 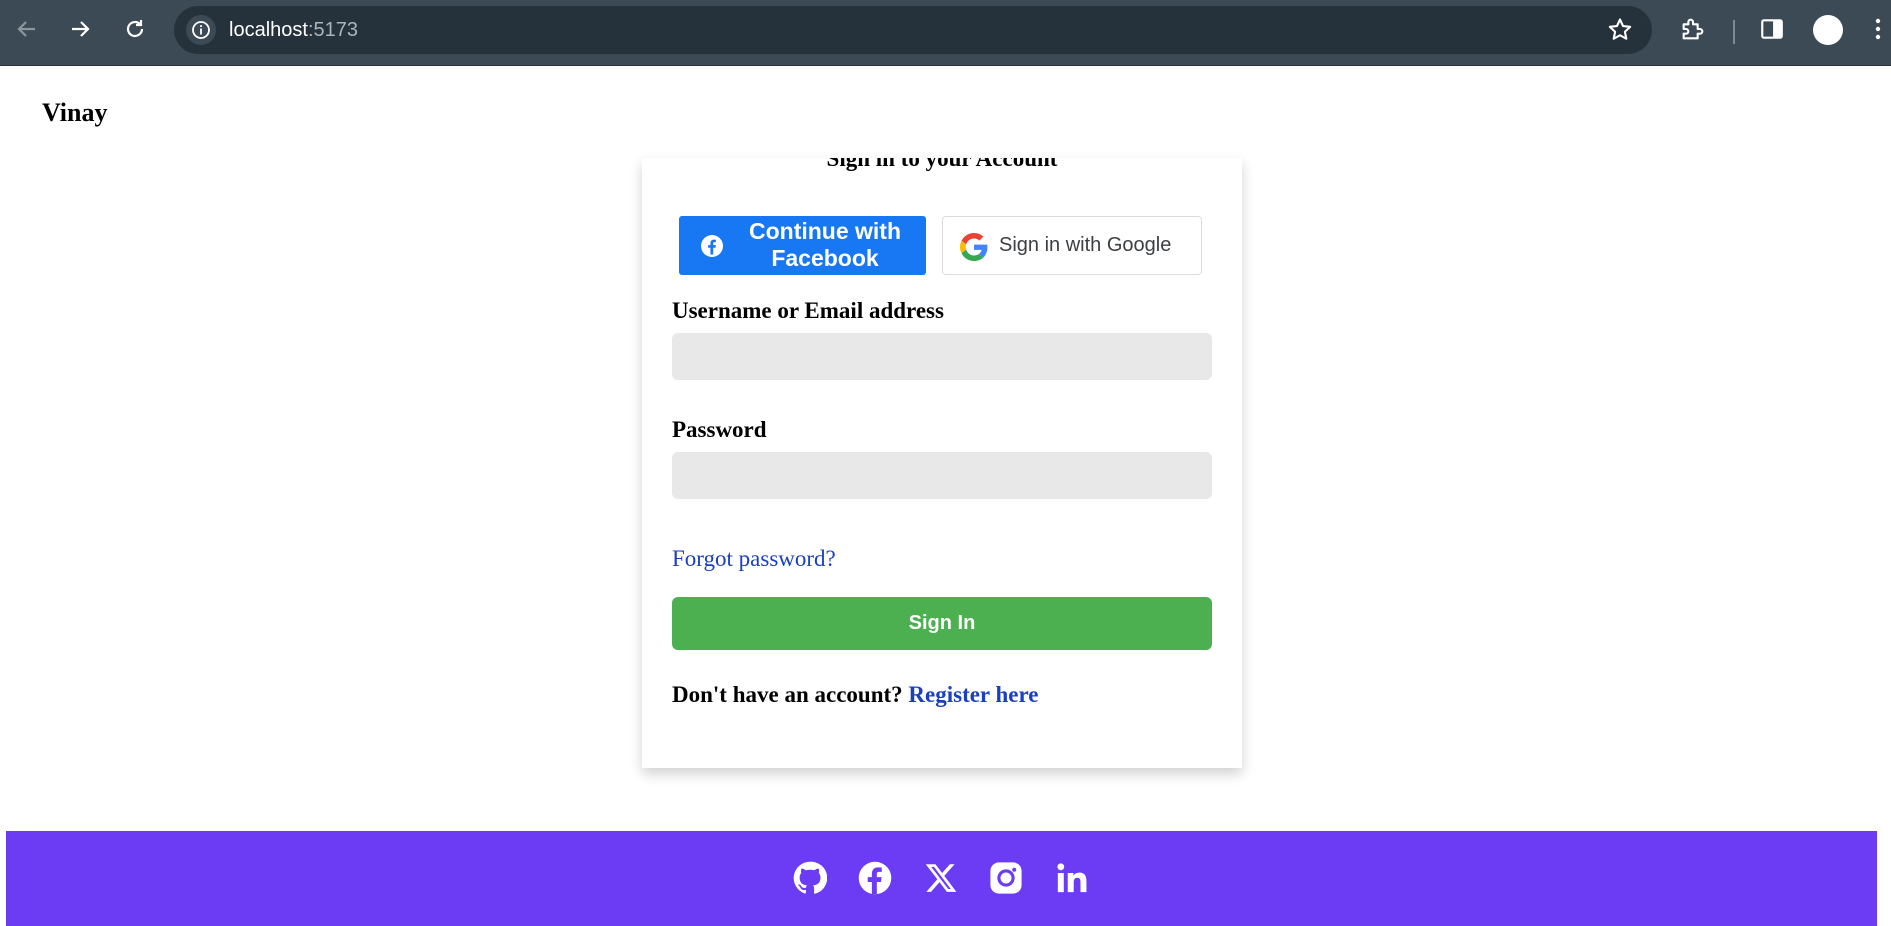 I want to click on side-panel-icon, so click(x=1772, y=29).